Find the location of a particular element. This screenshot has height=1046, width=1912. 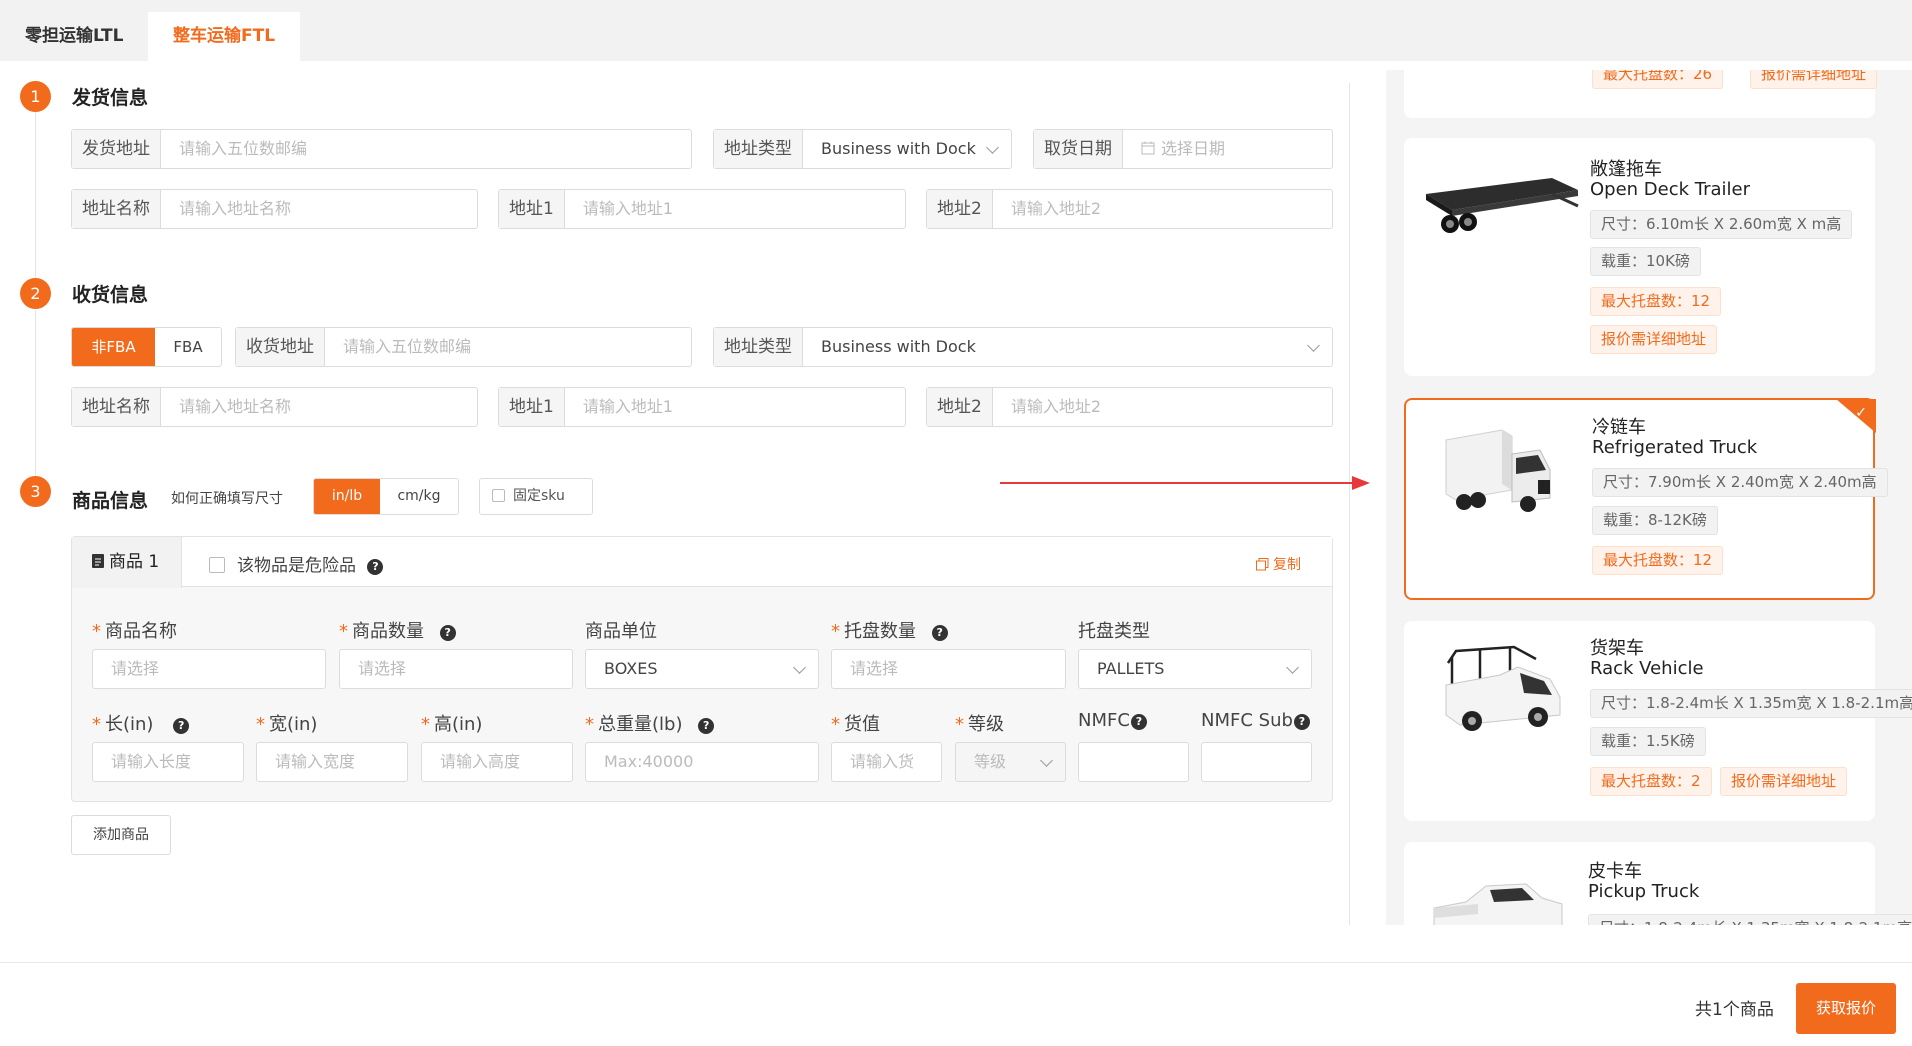

label-grade: * 等级 is located at coordinates (979, 724).